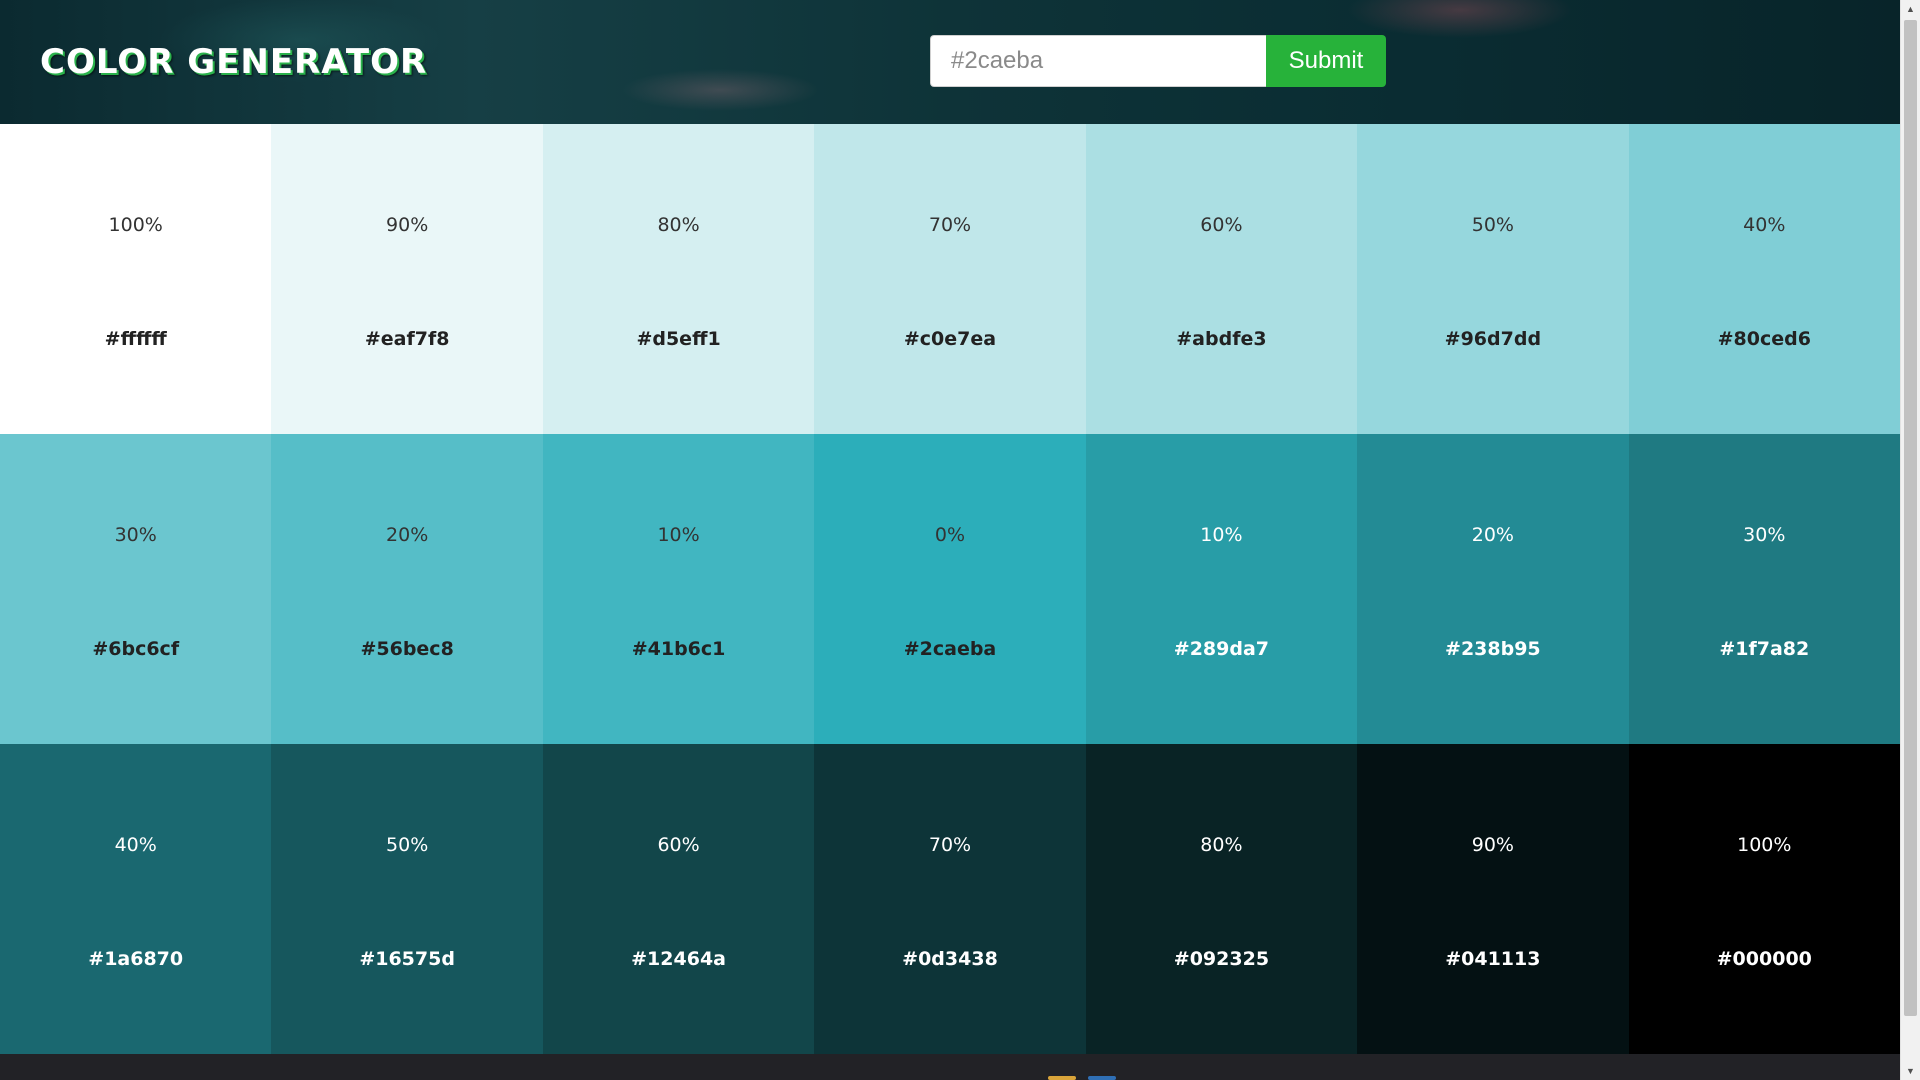  Describe the element at coordinates (950, 959) in the screenshot. I see `swatch-hex: #0d3438` at that location.